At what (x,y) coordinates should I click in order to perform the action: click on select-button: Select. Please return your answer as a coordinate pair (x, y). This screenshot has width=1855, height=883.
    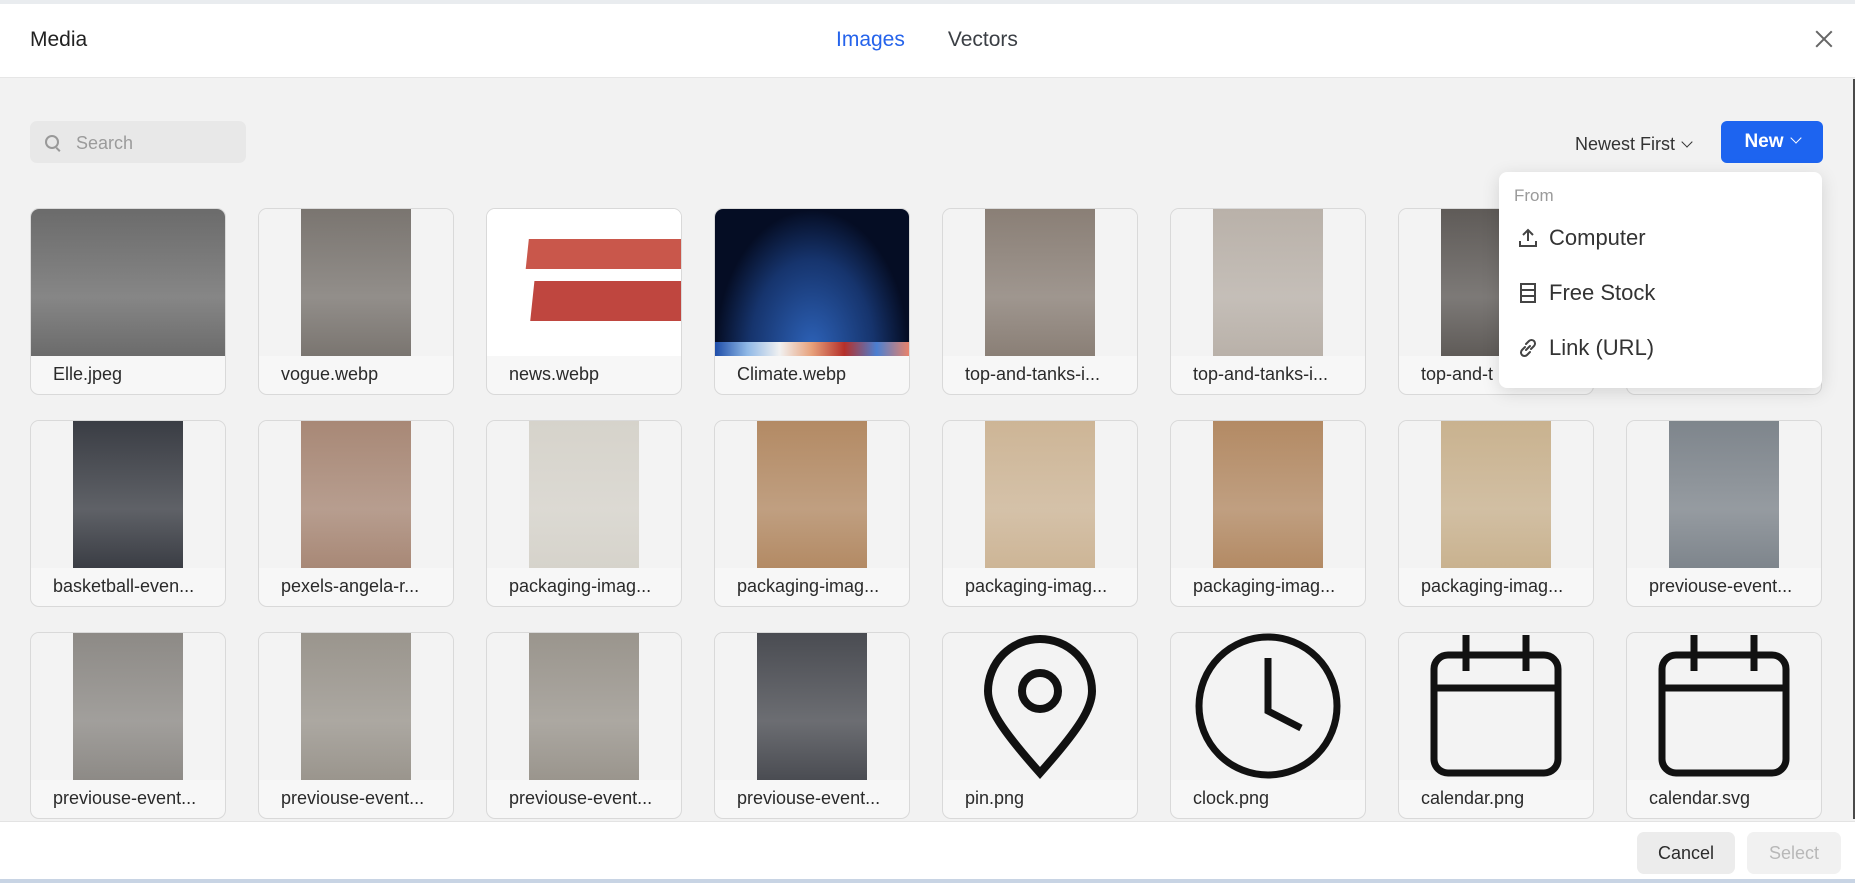
    Looking at the image, I should click on (1794, 853).